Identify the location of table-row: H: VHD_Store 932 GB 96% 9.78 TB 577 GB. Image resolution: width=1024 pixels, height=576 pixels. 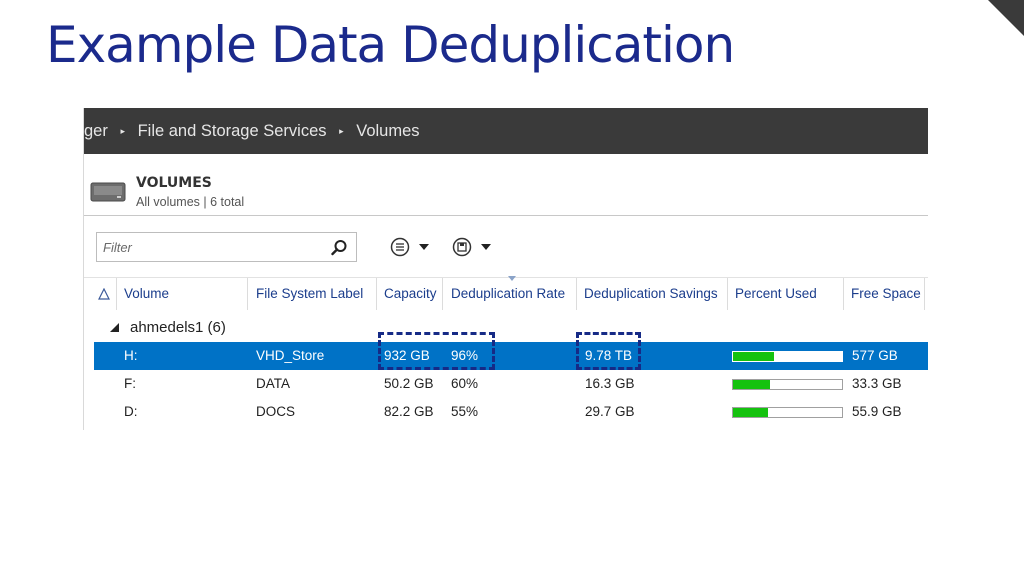
(511, 356).